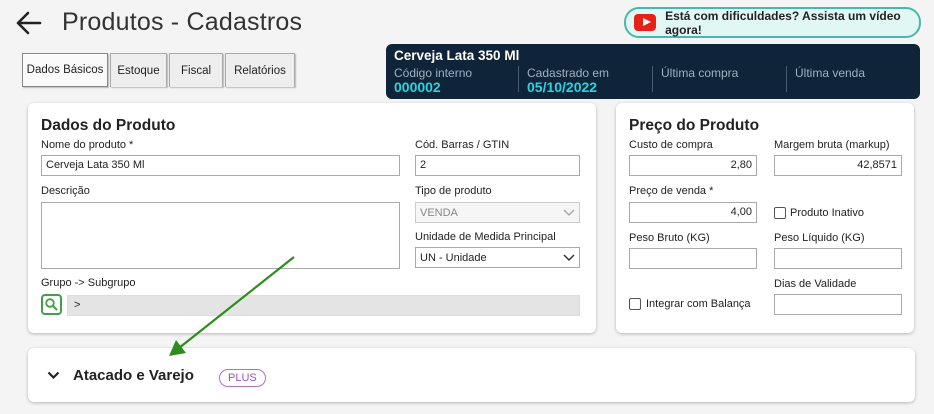  Describe the element at coordinates (693, 212) in the screenshot. I see `venda-input: 4,00` at that location.